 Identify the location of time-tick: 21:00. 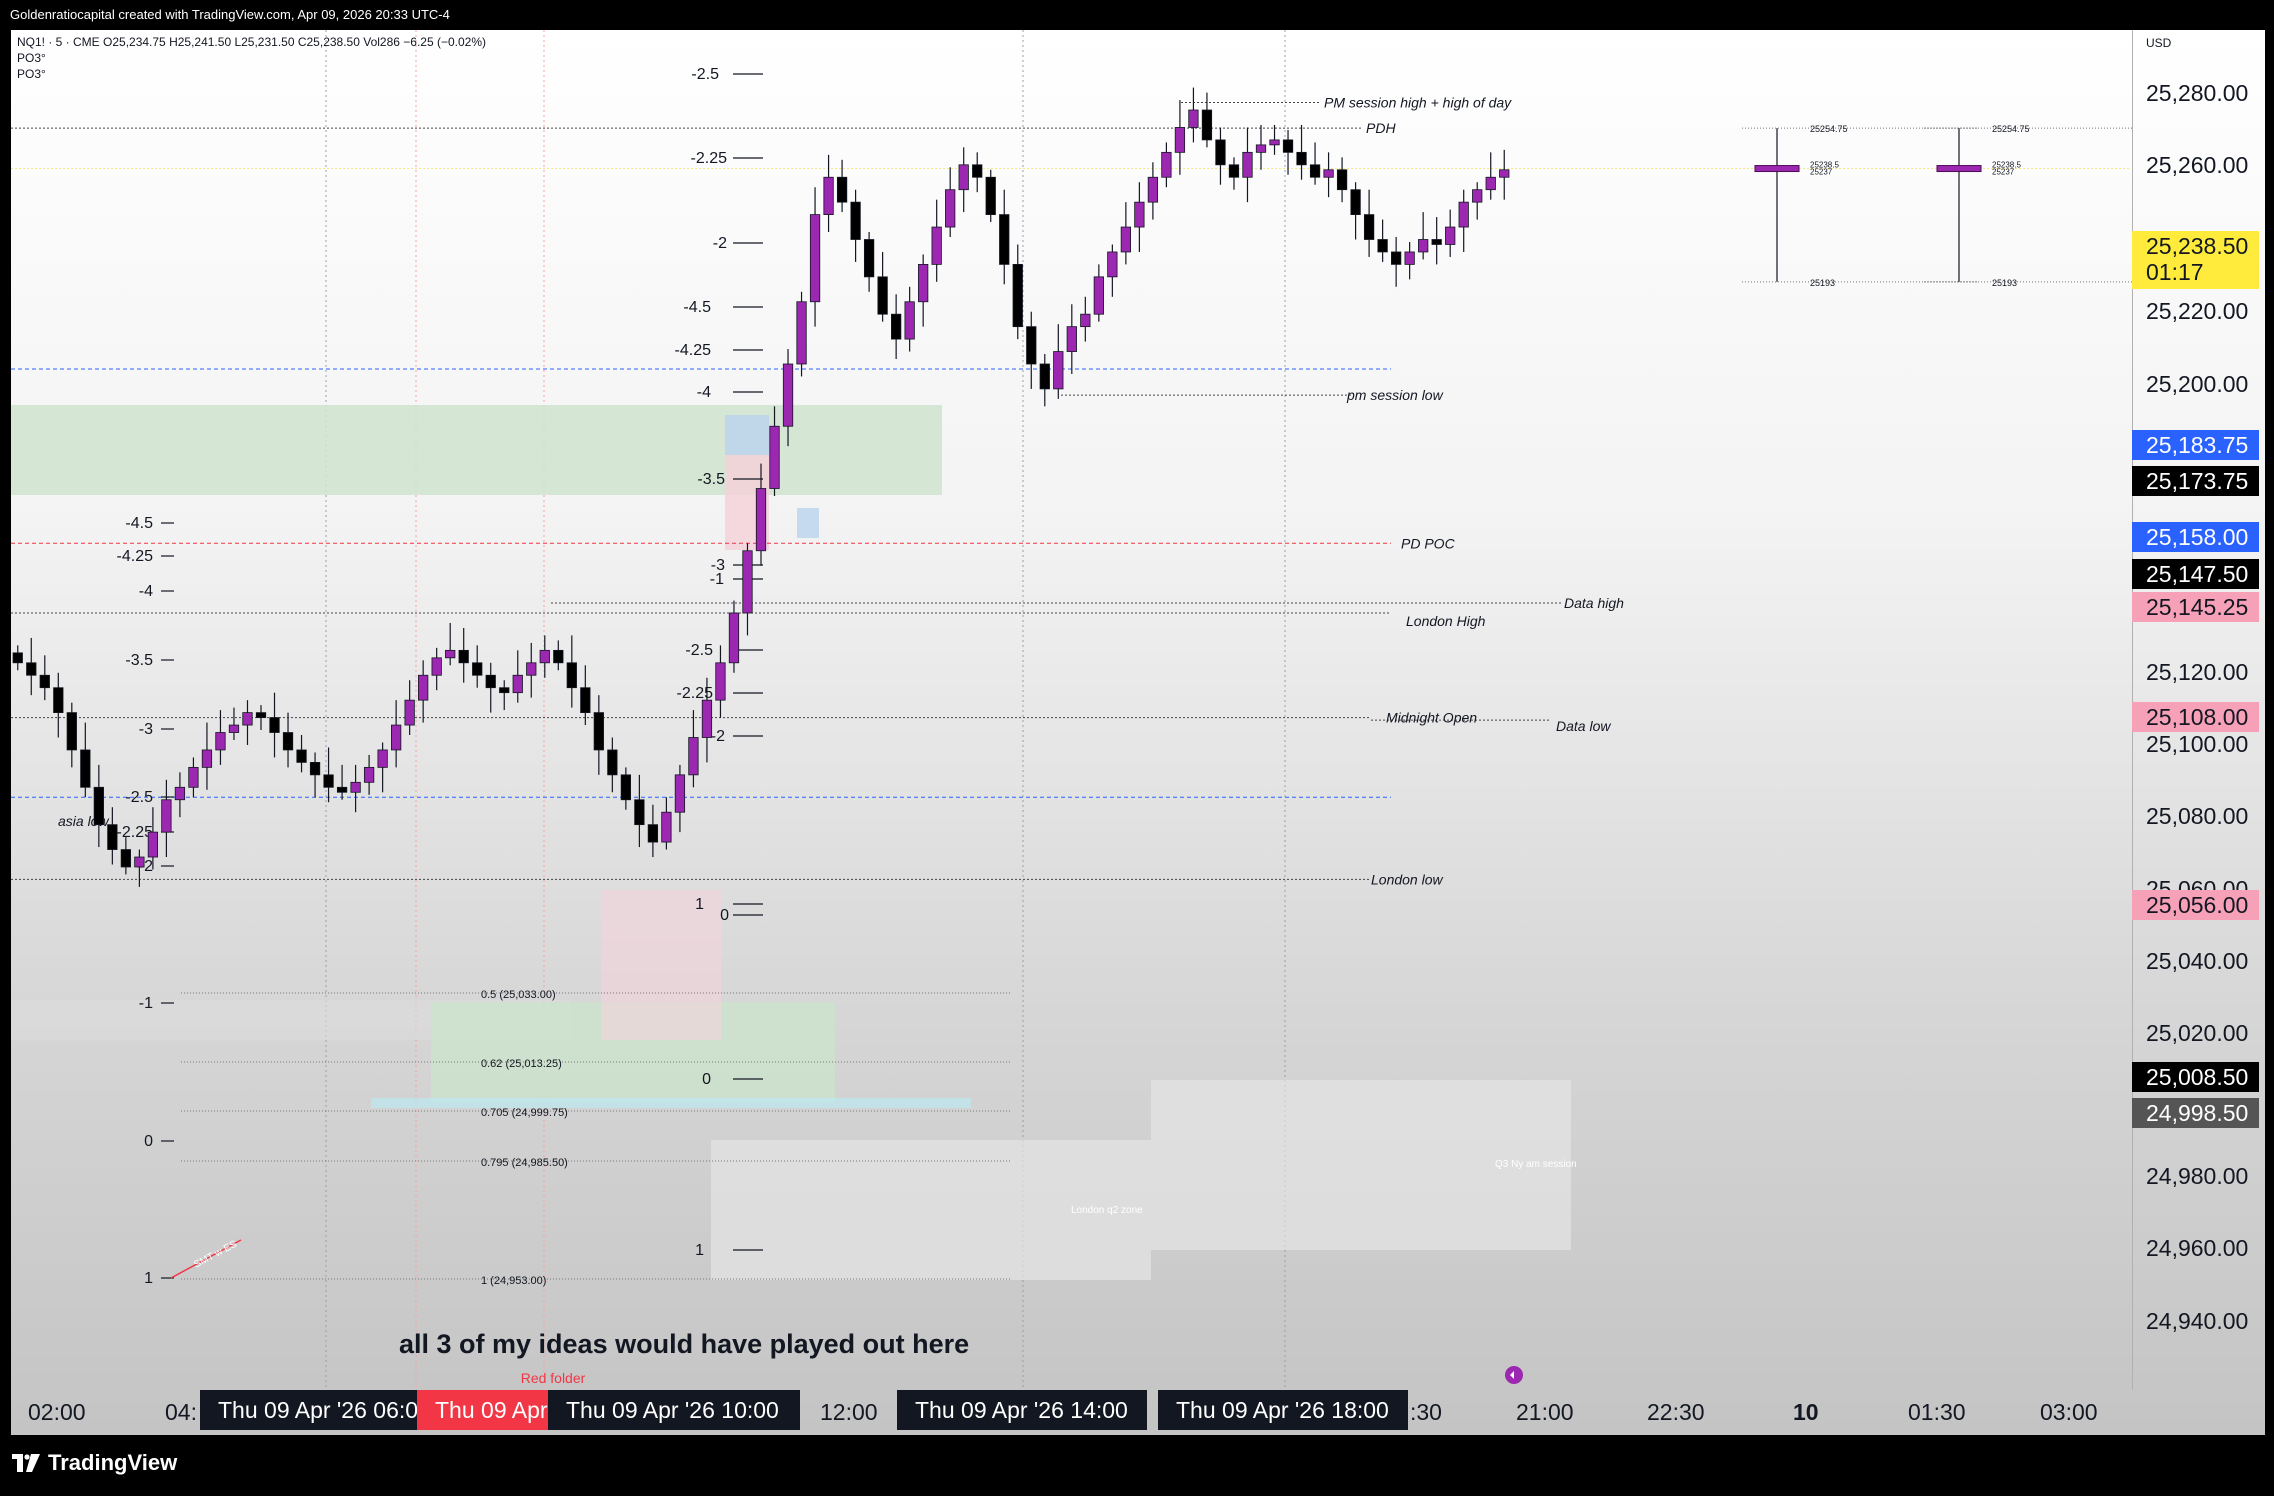
(1545, 1412).